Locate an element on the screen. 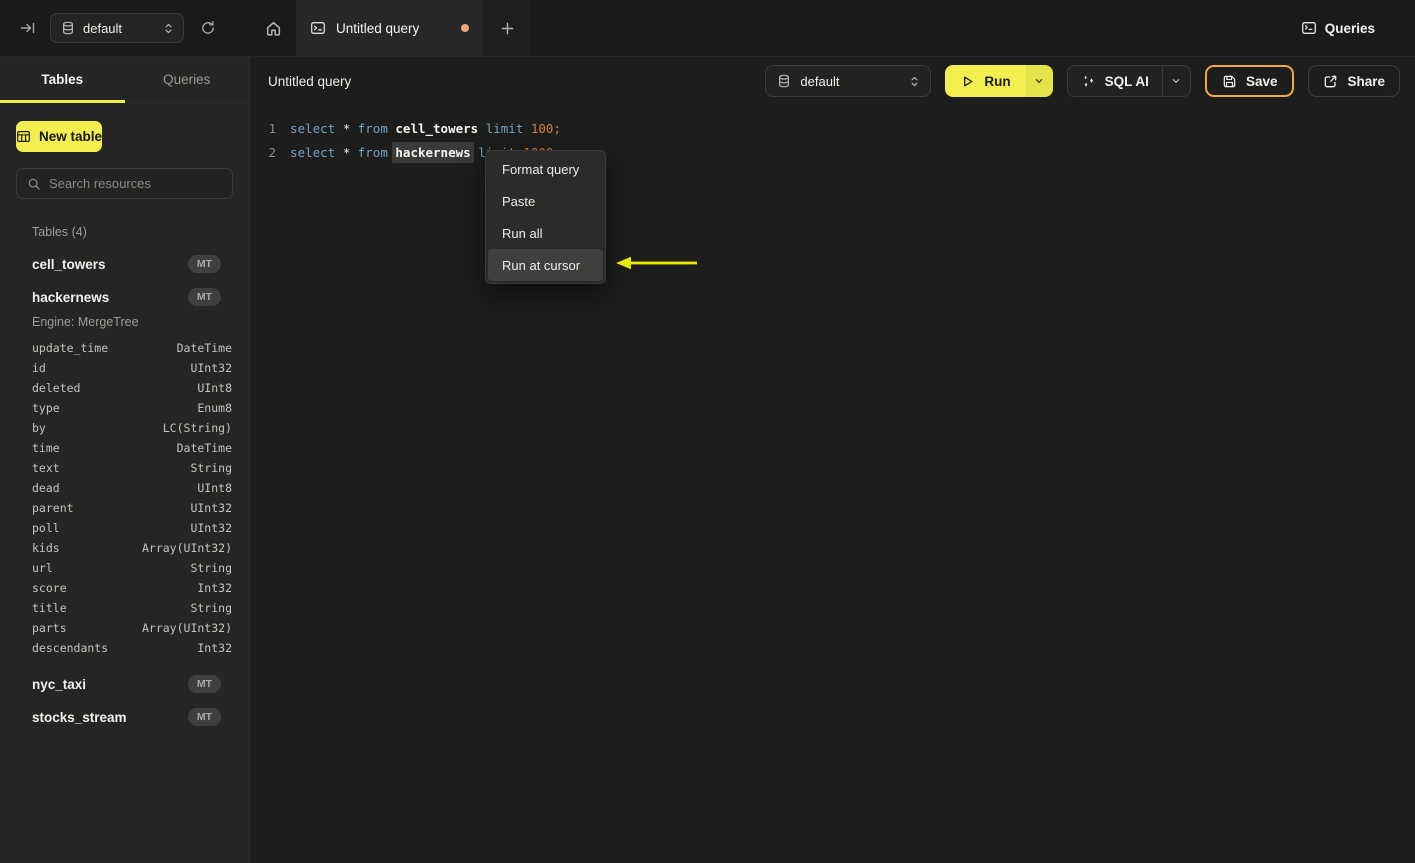 The image size is (1415, 863). queries-icon is located at coordinates (1308, 28).